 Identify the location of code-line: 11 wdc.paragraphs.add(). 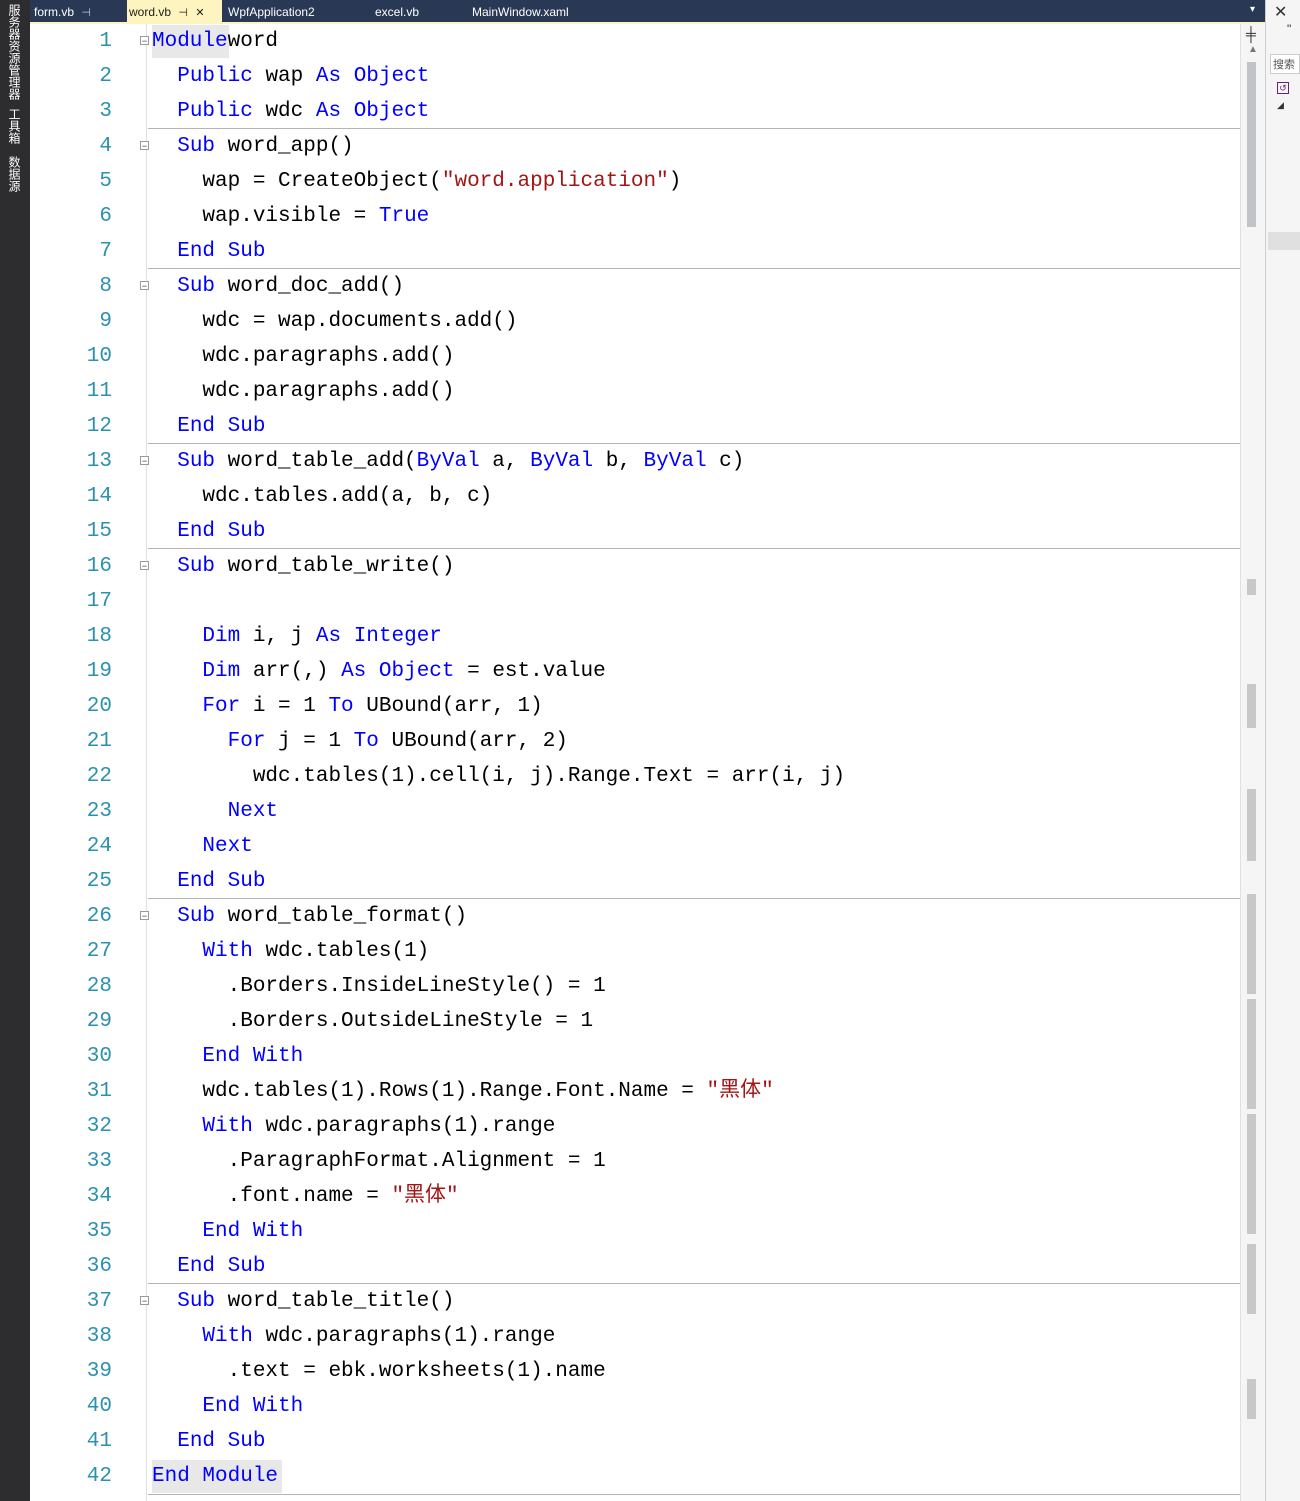
(635, 391).